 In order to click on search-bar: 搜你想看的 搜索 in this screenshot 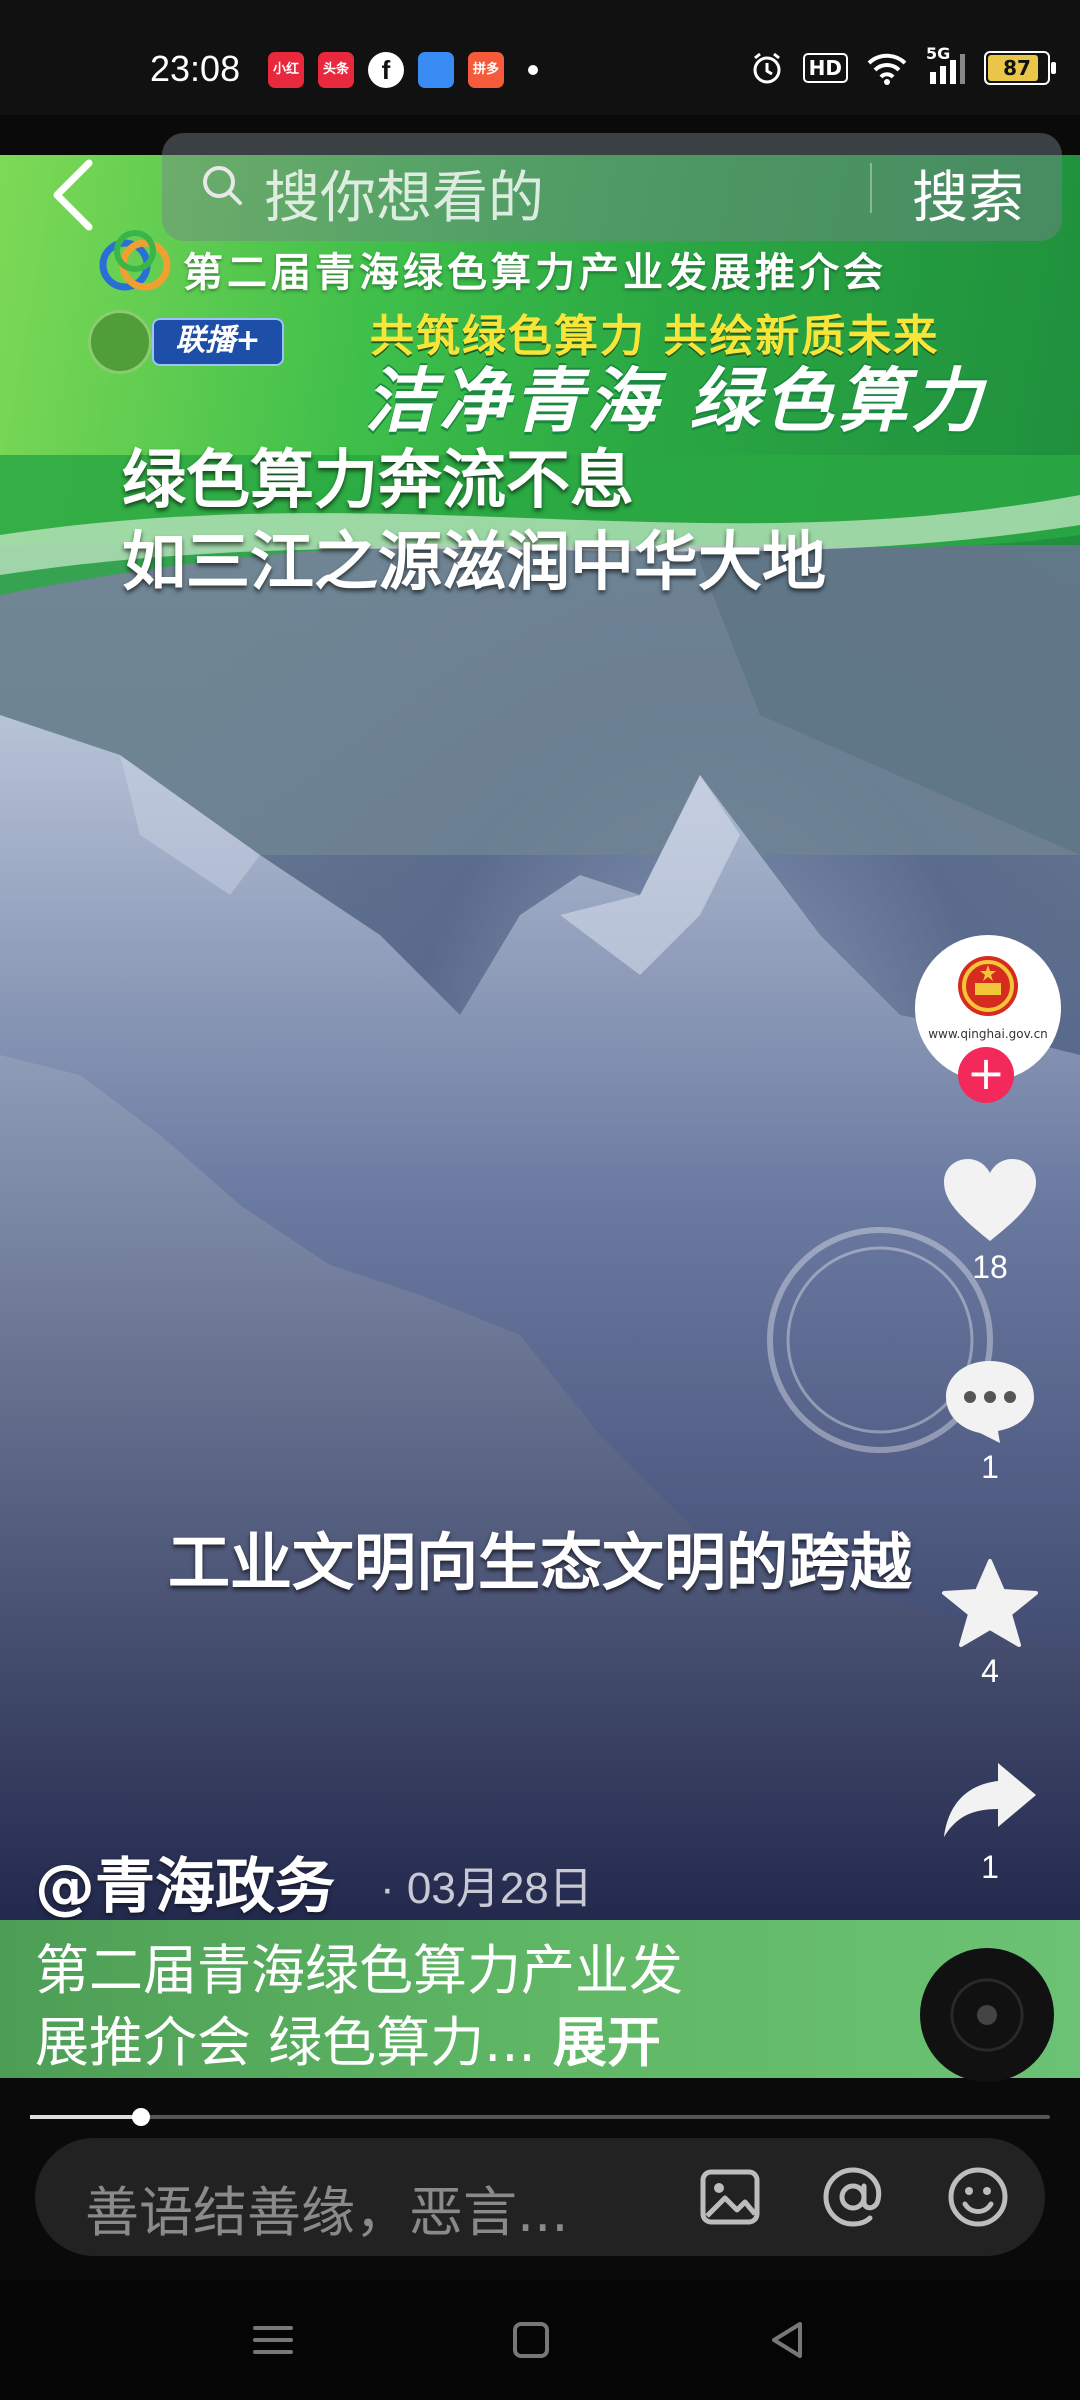, I will do `click(612, 187)`.